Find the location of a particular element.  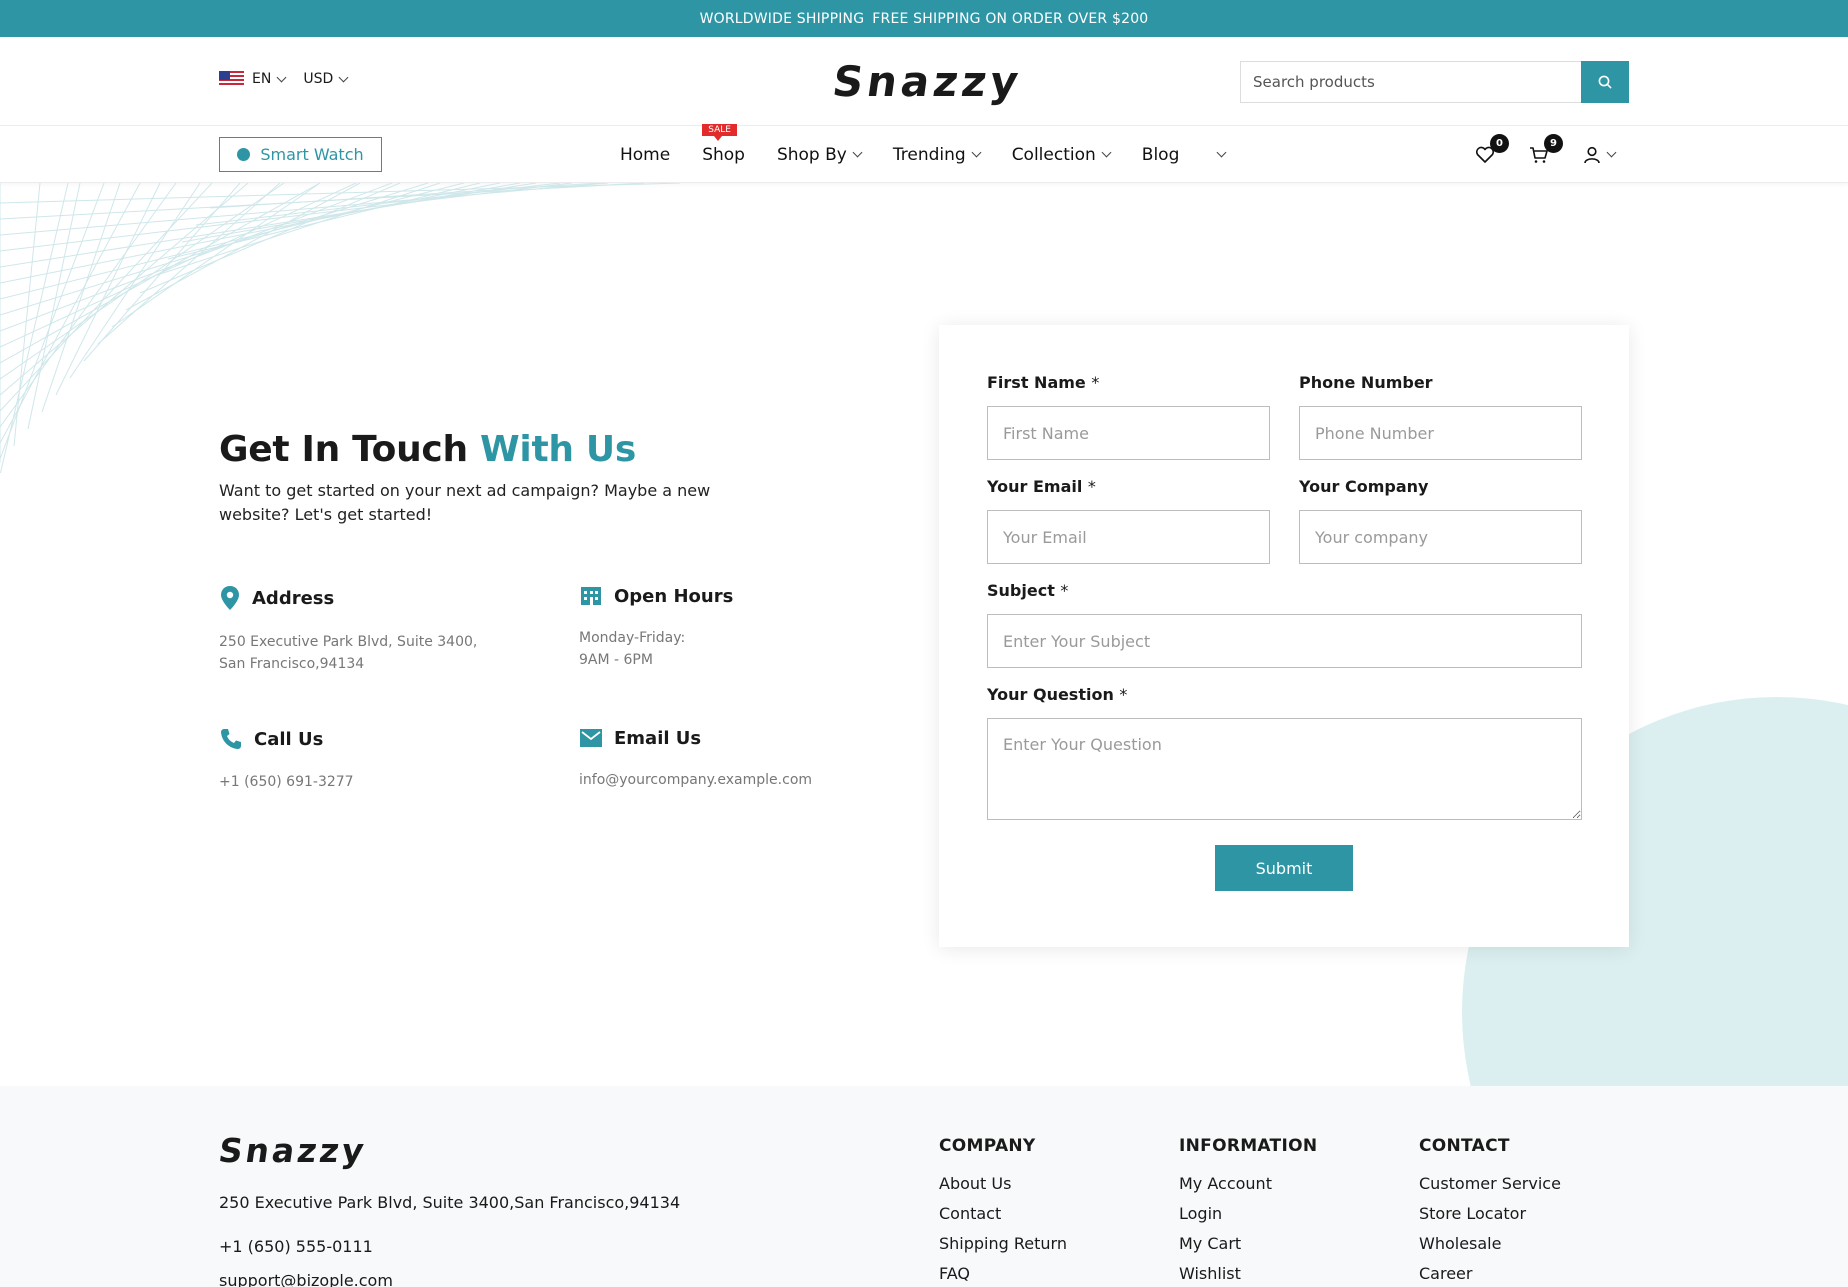

nav-item-shop-by: Shop By is located at coordinates (820, 155).